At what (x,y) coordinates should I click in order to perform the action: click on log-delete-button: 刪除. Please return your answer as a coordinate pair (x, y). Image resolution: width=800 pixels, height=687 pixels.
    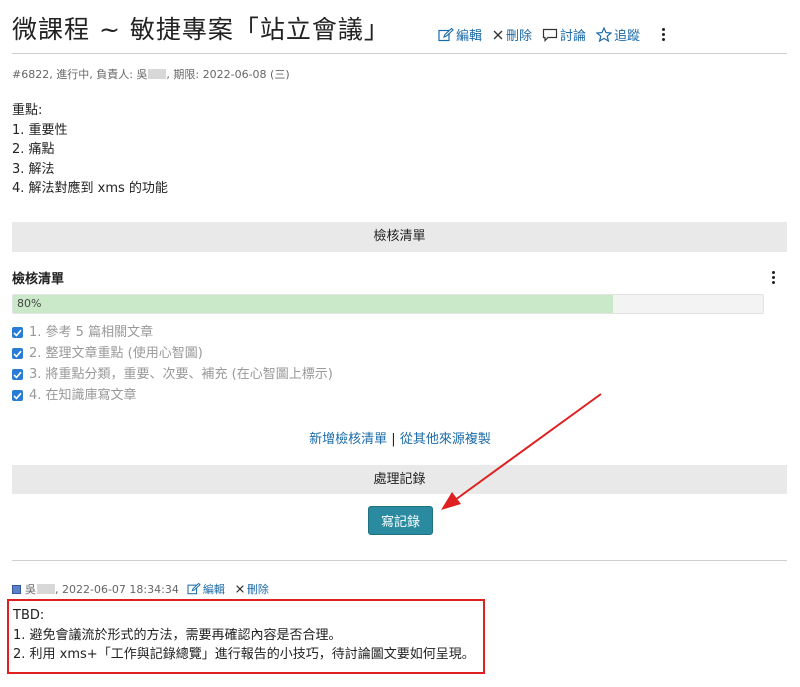
    Looking at the image, I should click on (252, 589).